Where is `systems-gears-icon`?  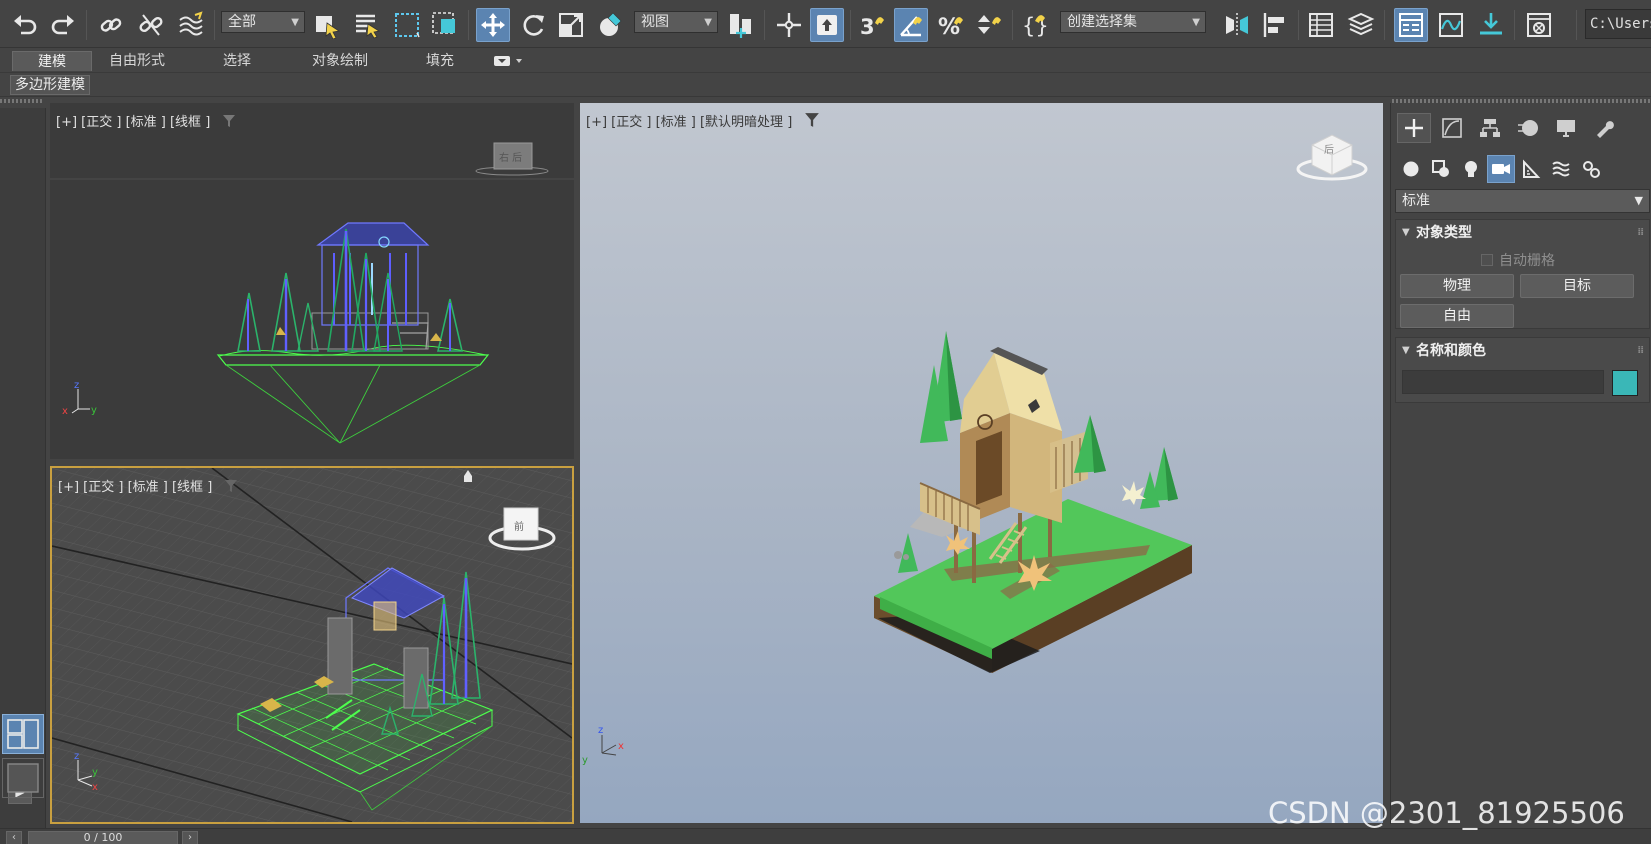
systems-gears-icon is located at coordinates (1591, 169).